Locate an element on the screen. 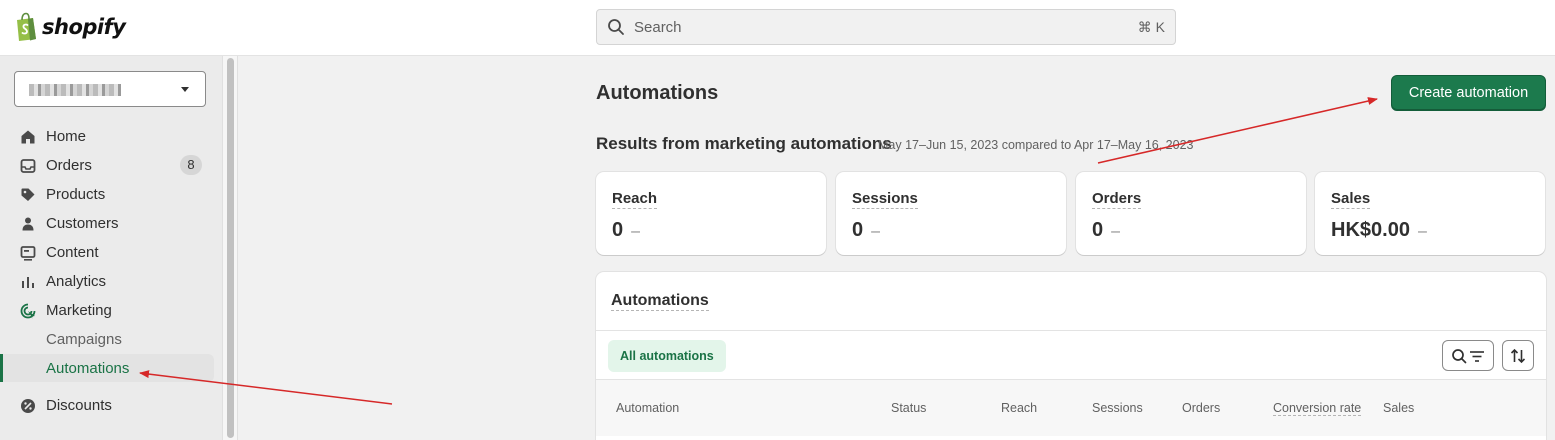  metric-value: HK$0.00– is located at coordinates (1379, 230).